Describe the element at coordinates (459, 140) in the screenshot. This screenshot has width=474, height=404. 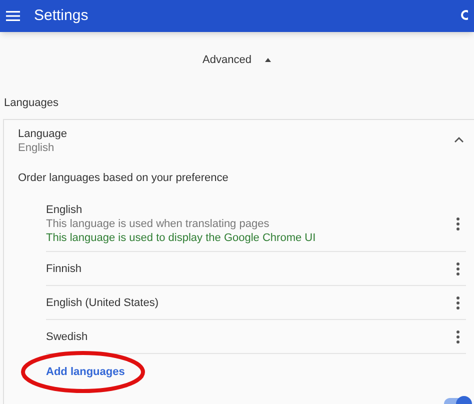
I see `chevron-up-icon` at that location.